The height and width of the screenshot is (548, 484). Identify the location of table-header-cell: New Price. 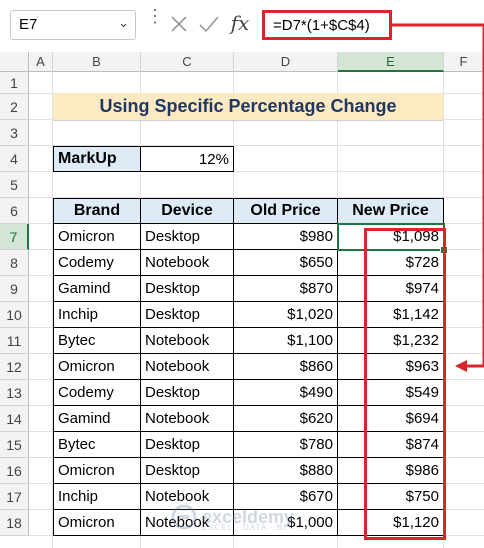
(391, 211).